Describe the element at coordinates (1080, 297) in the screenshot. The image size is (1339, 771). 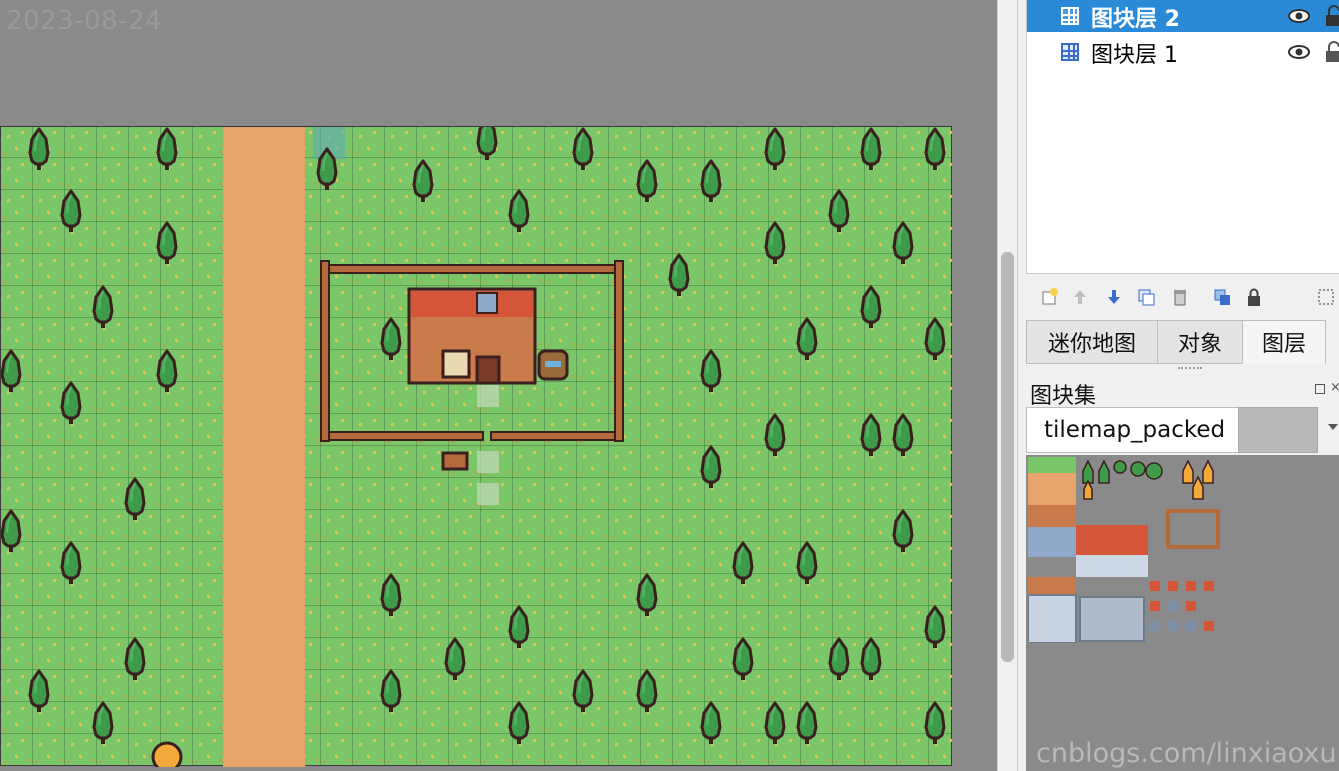
I see `raise-layer-icon` at that location.